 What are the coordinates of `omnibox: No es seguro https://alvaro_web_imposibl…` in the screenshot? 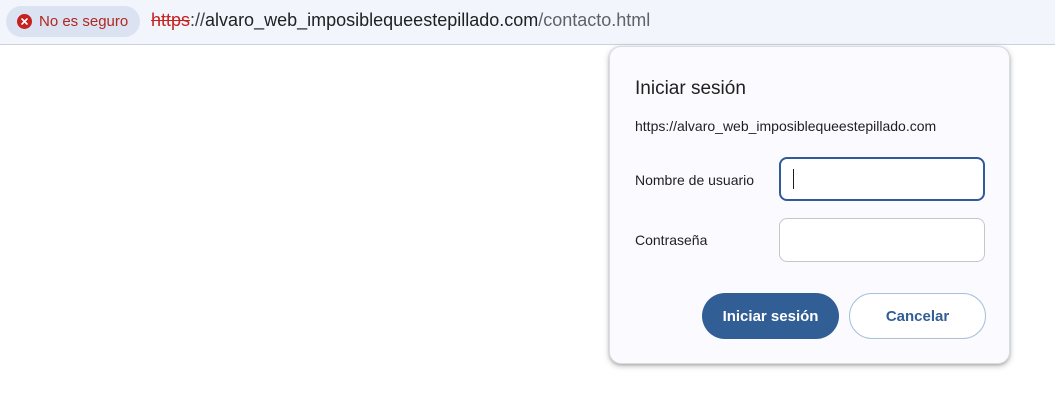 It's located at (527, 22).